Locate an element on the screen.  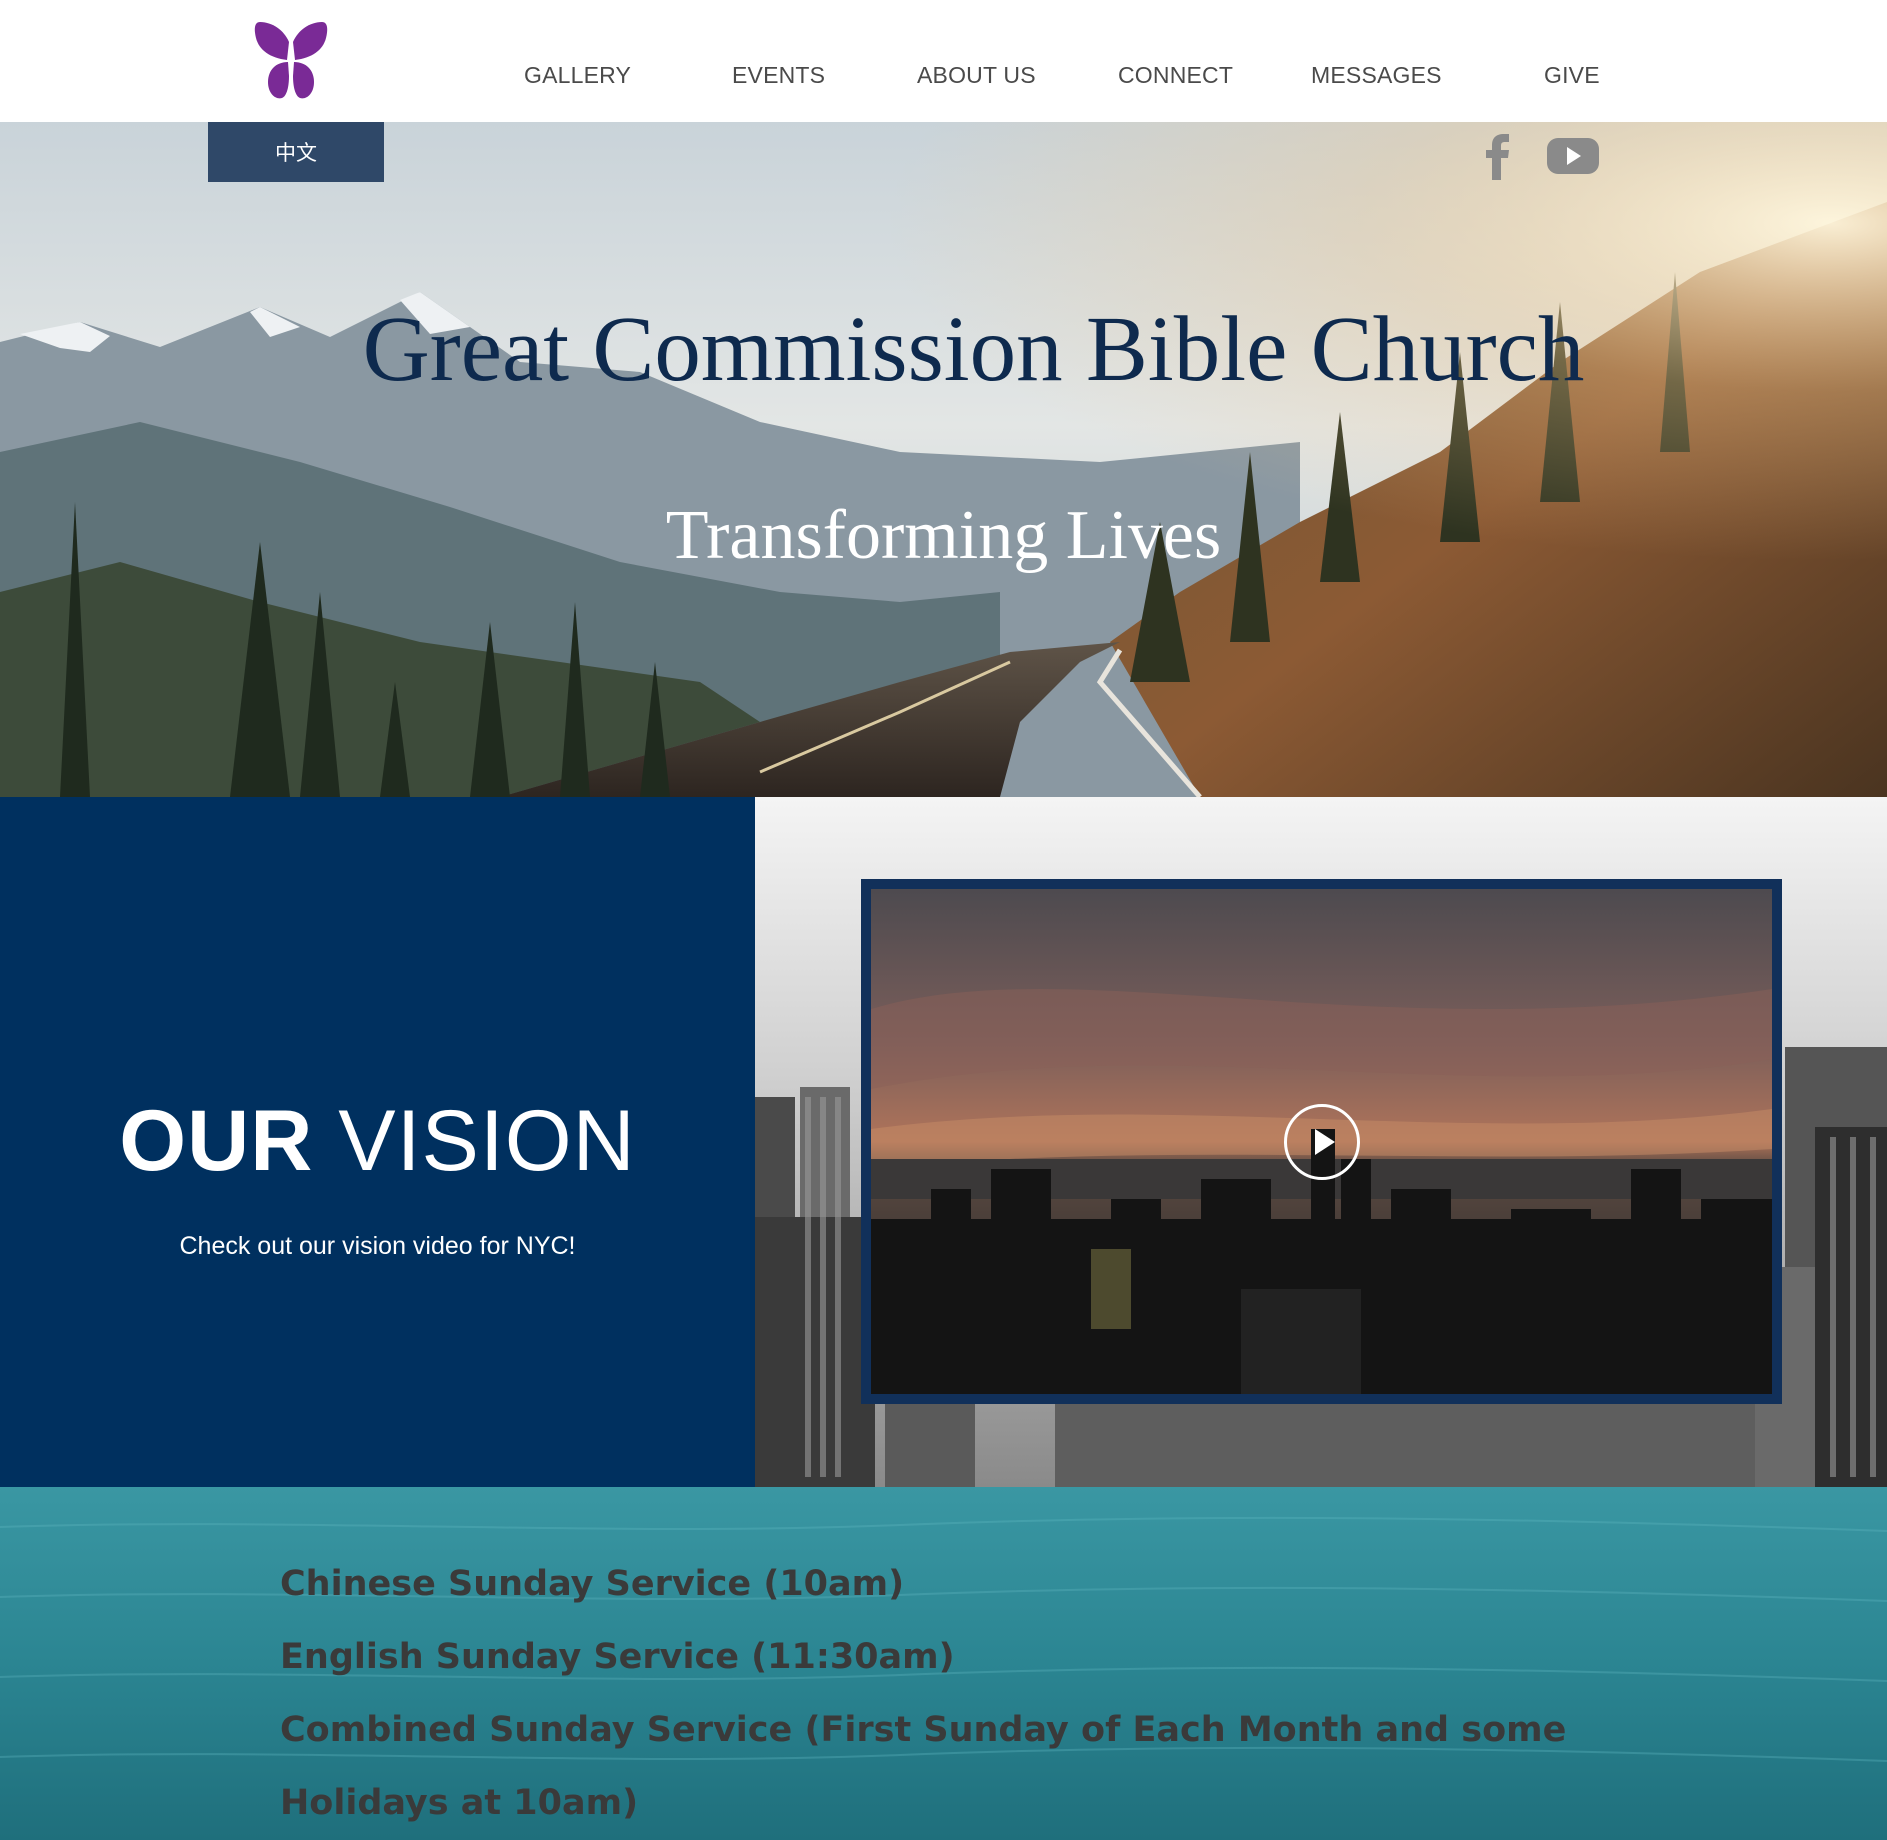
vision-heading: OUR VISION is located at coordinates (377, 1141).